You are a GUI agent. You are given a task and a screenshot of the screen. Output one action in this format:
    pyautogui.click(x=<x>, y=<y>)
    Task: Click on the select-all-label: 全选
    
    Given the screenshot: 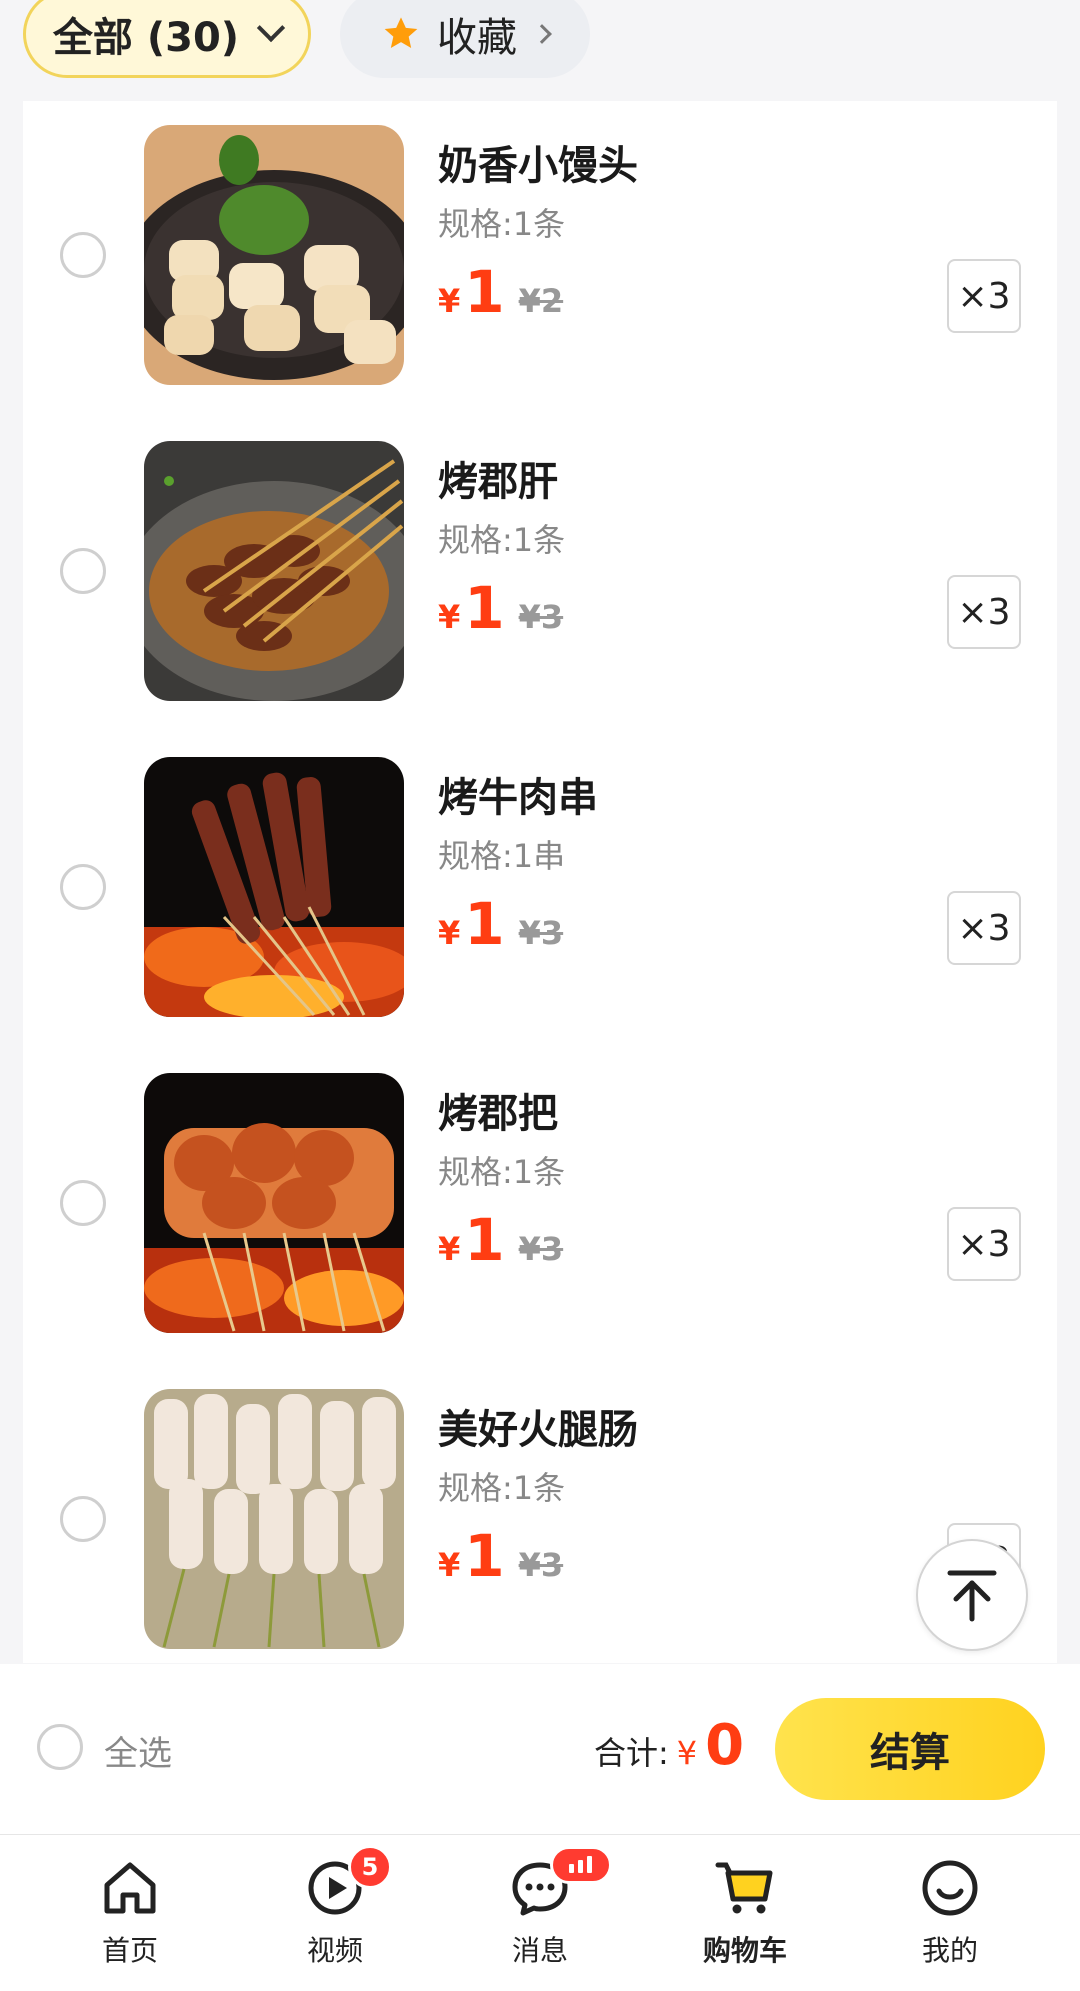 What is the action you would take?
    pyautogui.click(x=138, y=1750)
    